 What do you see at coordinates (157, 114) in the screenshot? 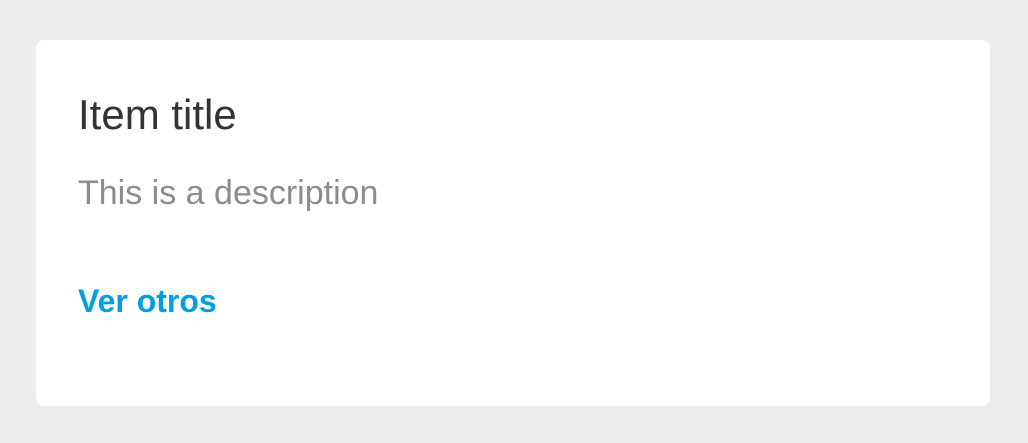
I see `card-title: Item title` at bounding box center [157, 114].